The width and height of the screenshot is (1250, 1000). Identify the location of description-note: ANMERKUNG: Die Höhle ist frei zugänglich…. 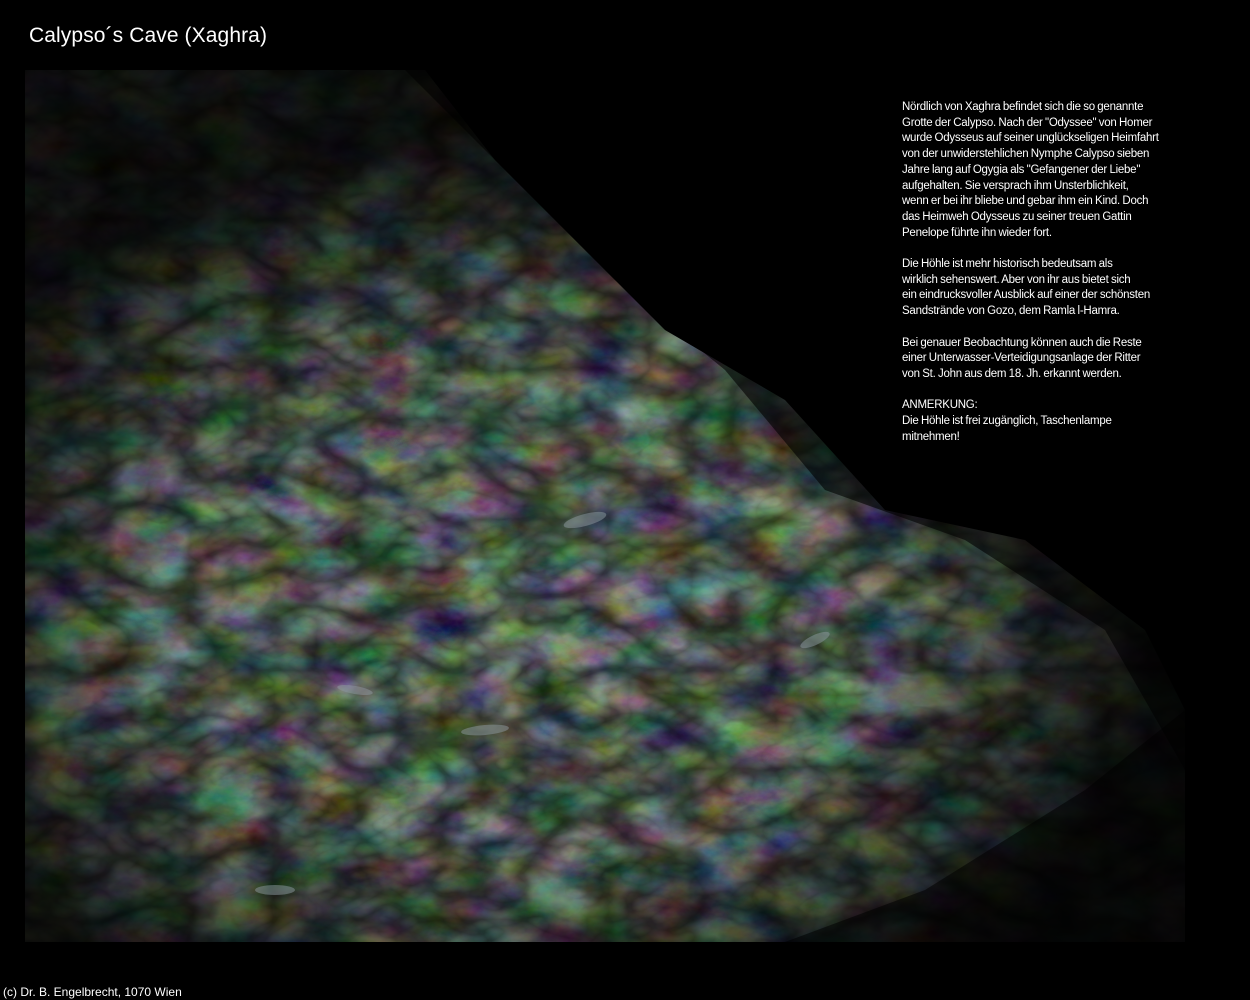
(1007, 421).